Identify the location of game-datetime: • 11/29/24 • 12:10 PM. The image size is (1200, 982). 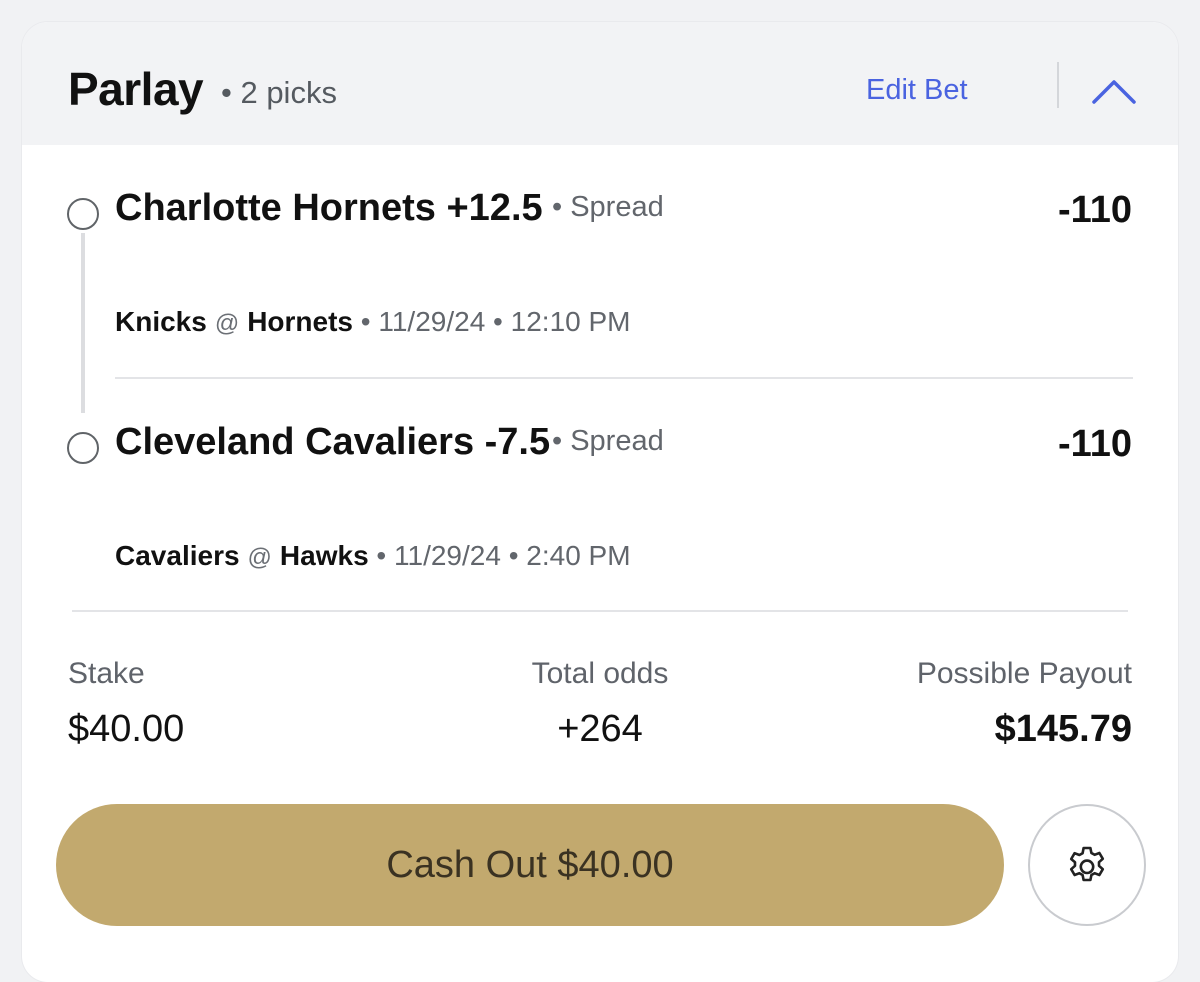
(495, 321).